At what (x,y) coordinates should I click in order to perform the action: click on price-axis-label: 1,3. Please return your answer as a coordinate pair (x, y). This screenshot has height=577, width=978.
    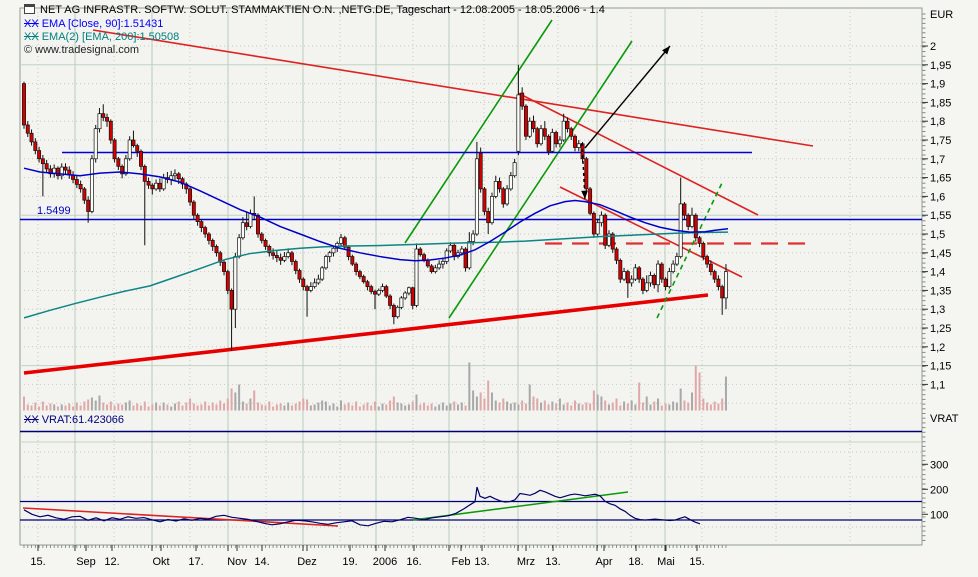
    Looking at the image, I should click on (937, 310).